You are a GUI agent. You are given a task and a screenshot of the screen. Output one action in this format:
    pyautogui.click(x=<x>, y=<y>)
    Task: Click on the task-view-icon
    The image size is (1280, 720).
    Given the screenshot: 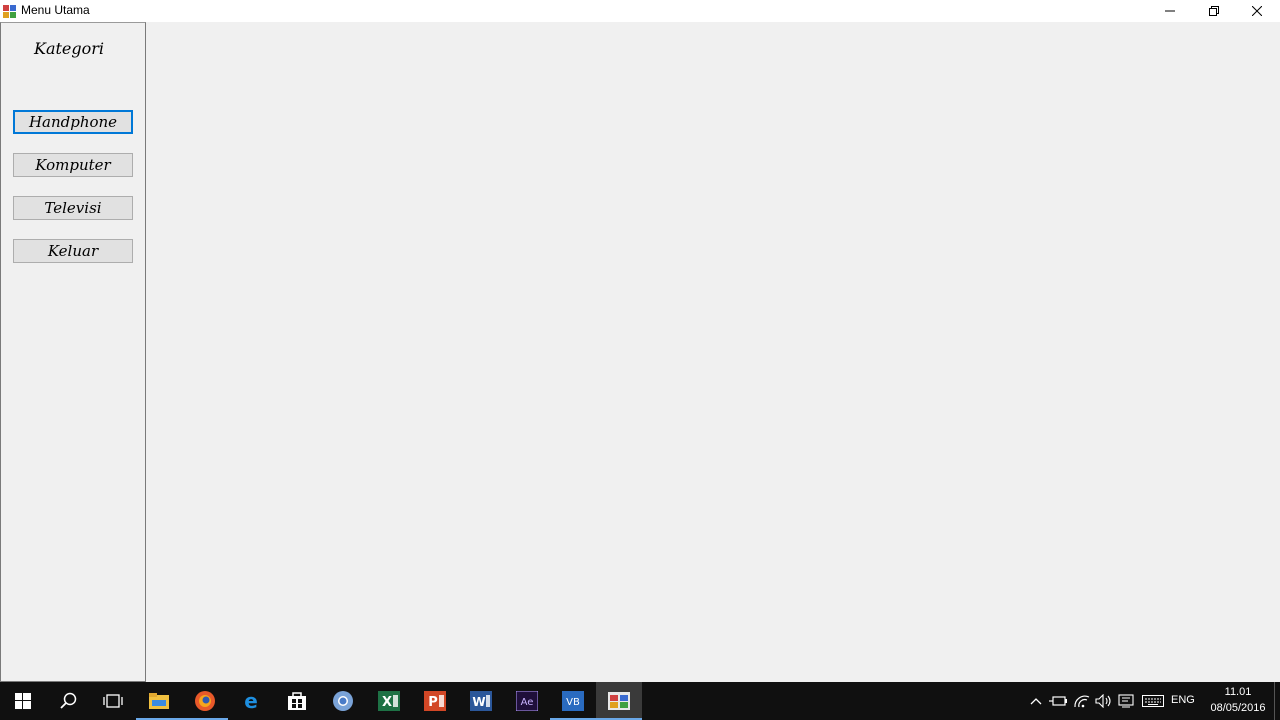 What is the action you would take?
    pyautogui.click(x=113, y=701)
    